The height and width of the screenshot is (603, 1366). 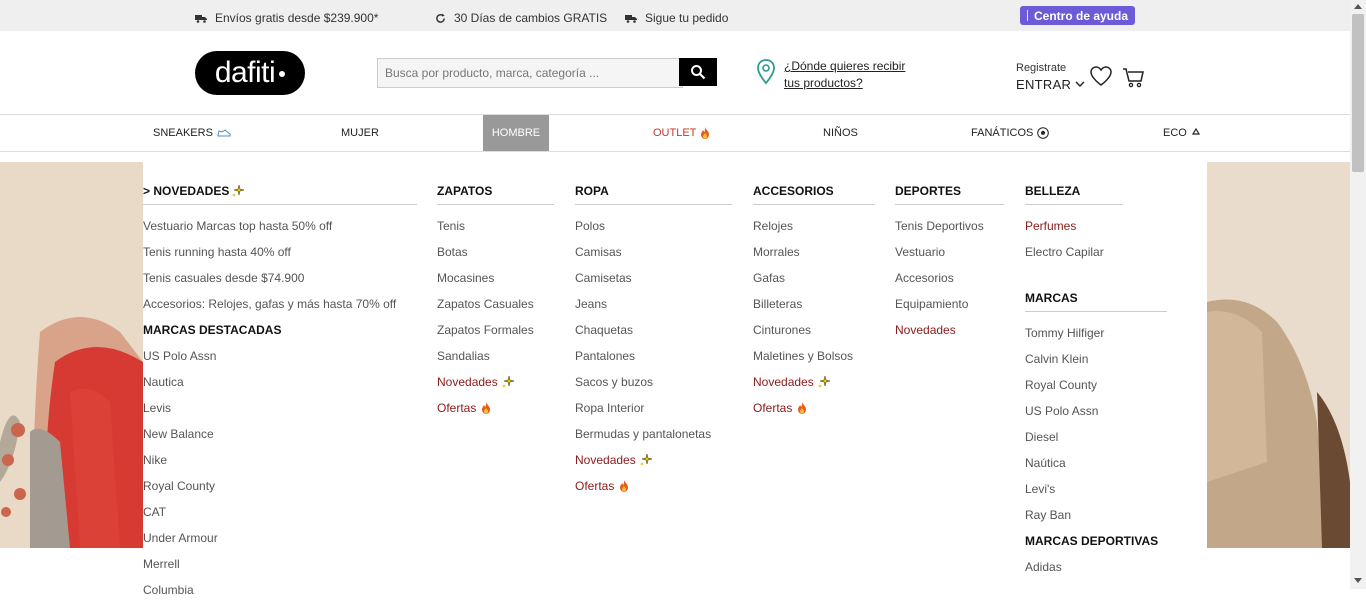 What do you see at coordinates (280, 382) in the screenshot?
I see `brand-link: Nautica` at bounding box center [280, 382].